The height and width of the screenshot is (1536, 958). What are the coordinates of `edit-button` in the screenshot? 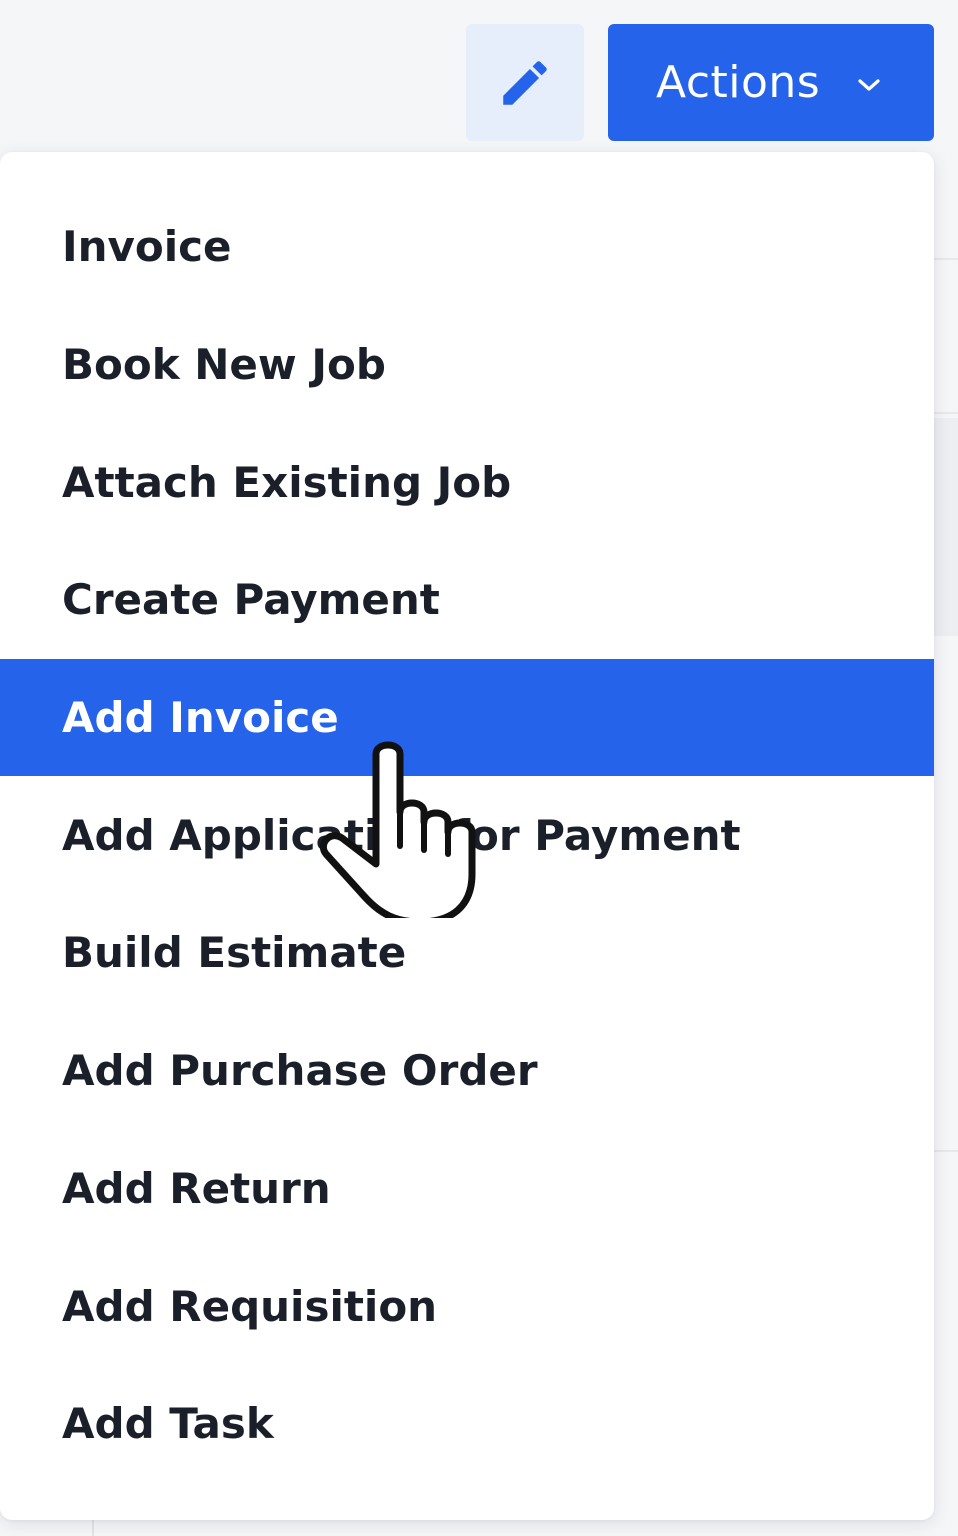 It's located at (525, 82).